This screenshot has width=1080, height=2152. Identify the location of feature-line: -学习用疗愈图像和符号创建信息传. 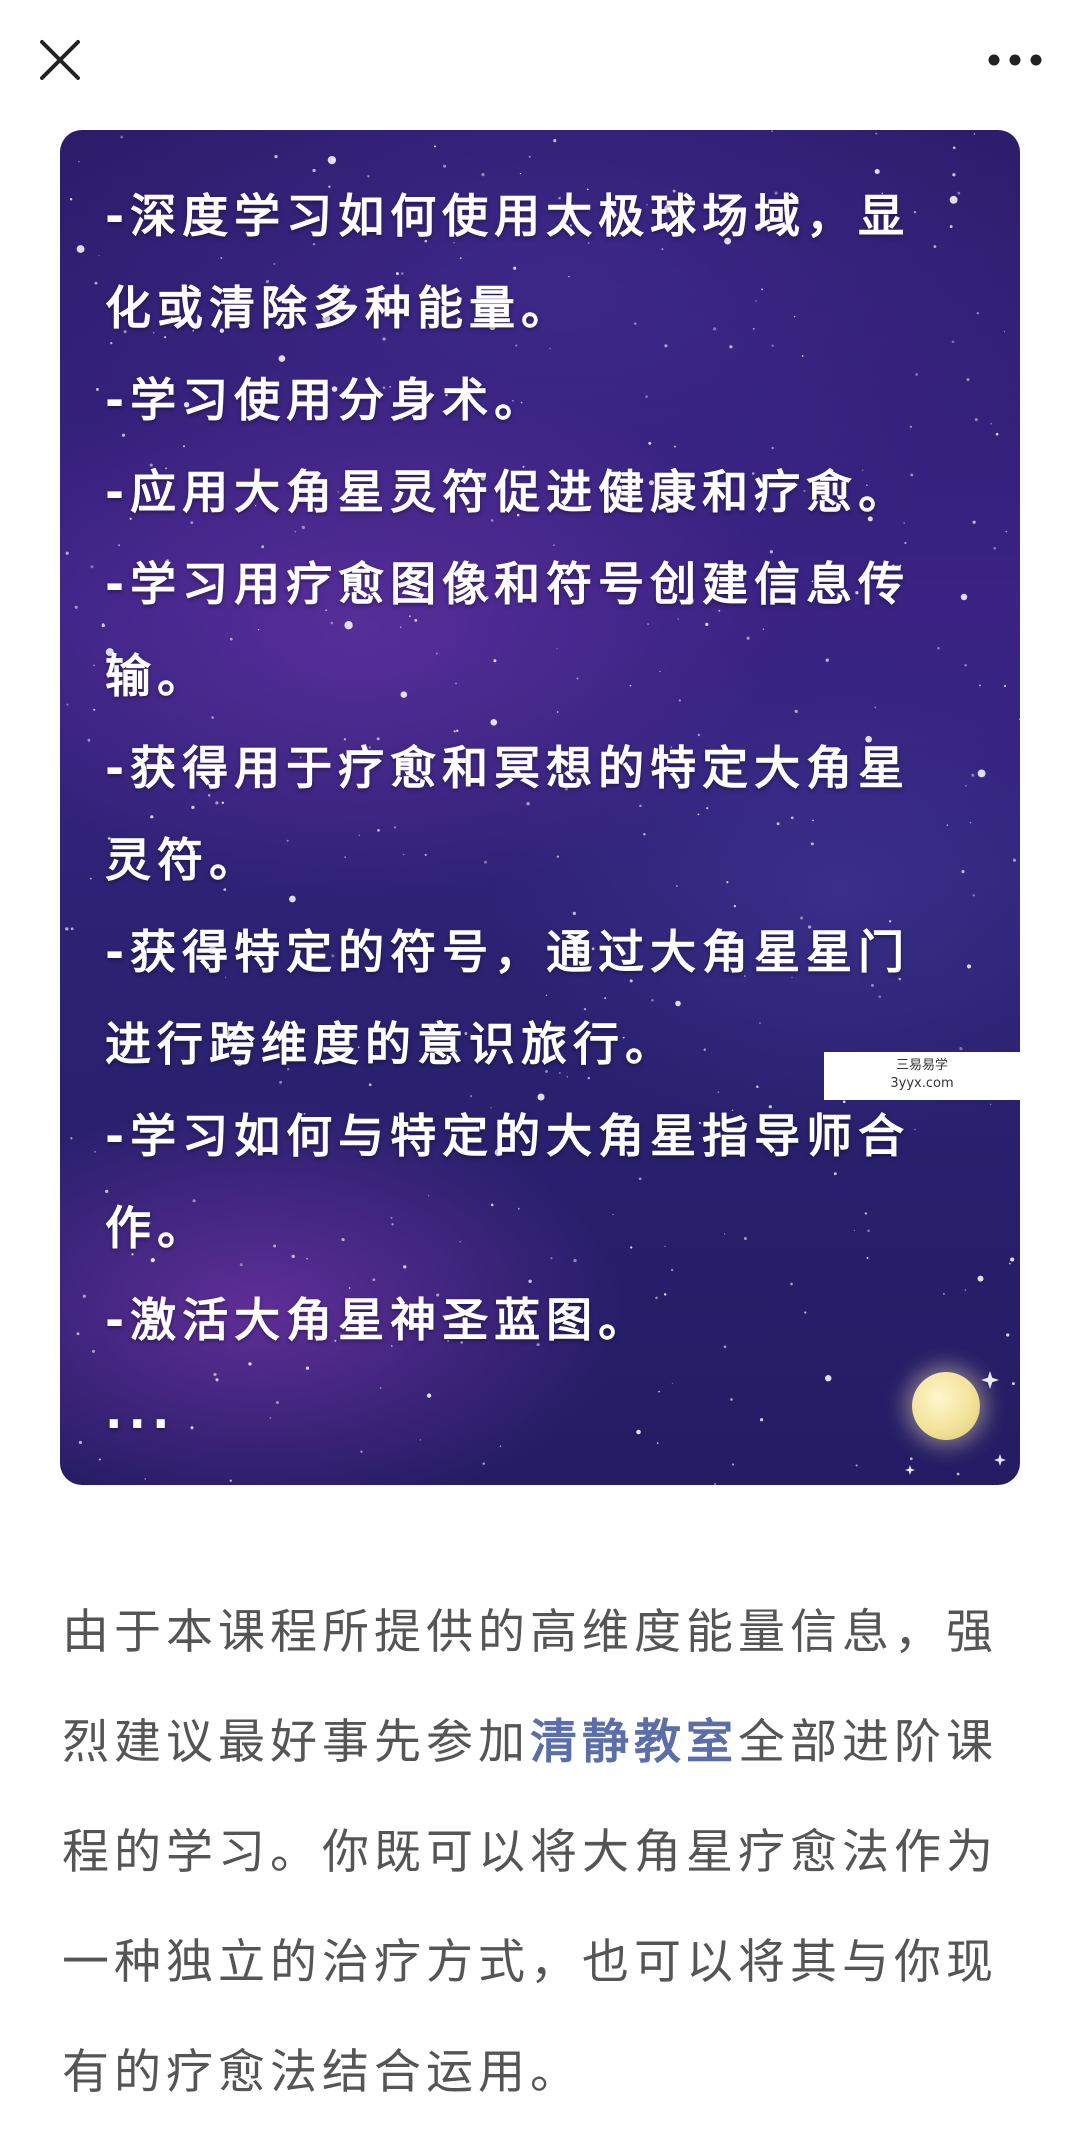
(508, 584).